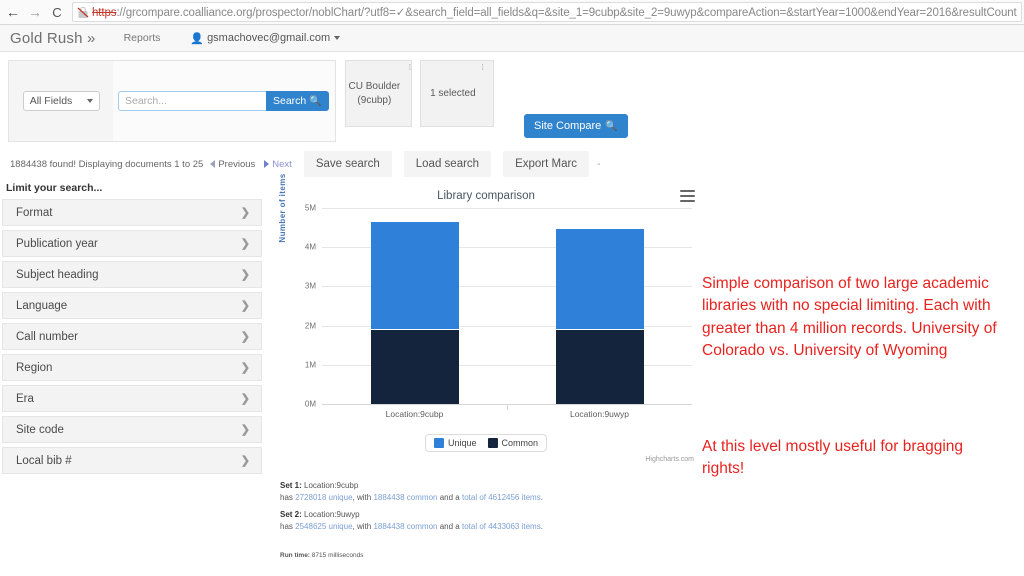 This screenshot has height=576, width=1024. What do you see at coordinates (34, 367) in the screenshot?
I see `facet-label: Region` at bounding box center [34, 367].